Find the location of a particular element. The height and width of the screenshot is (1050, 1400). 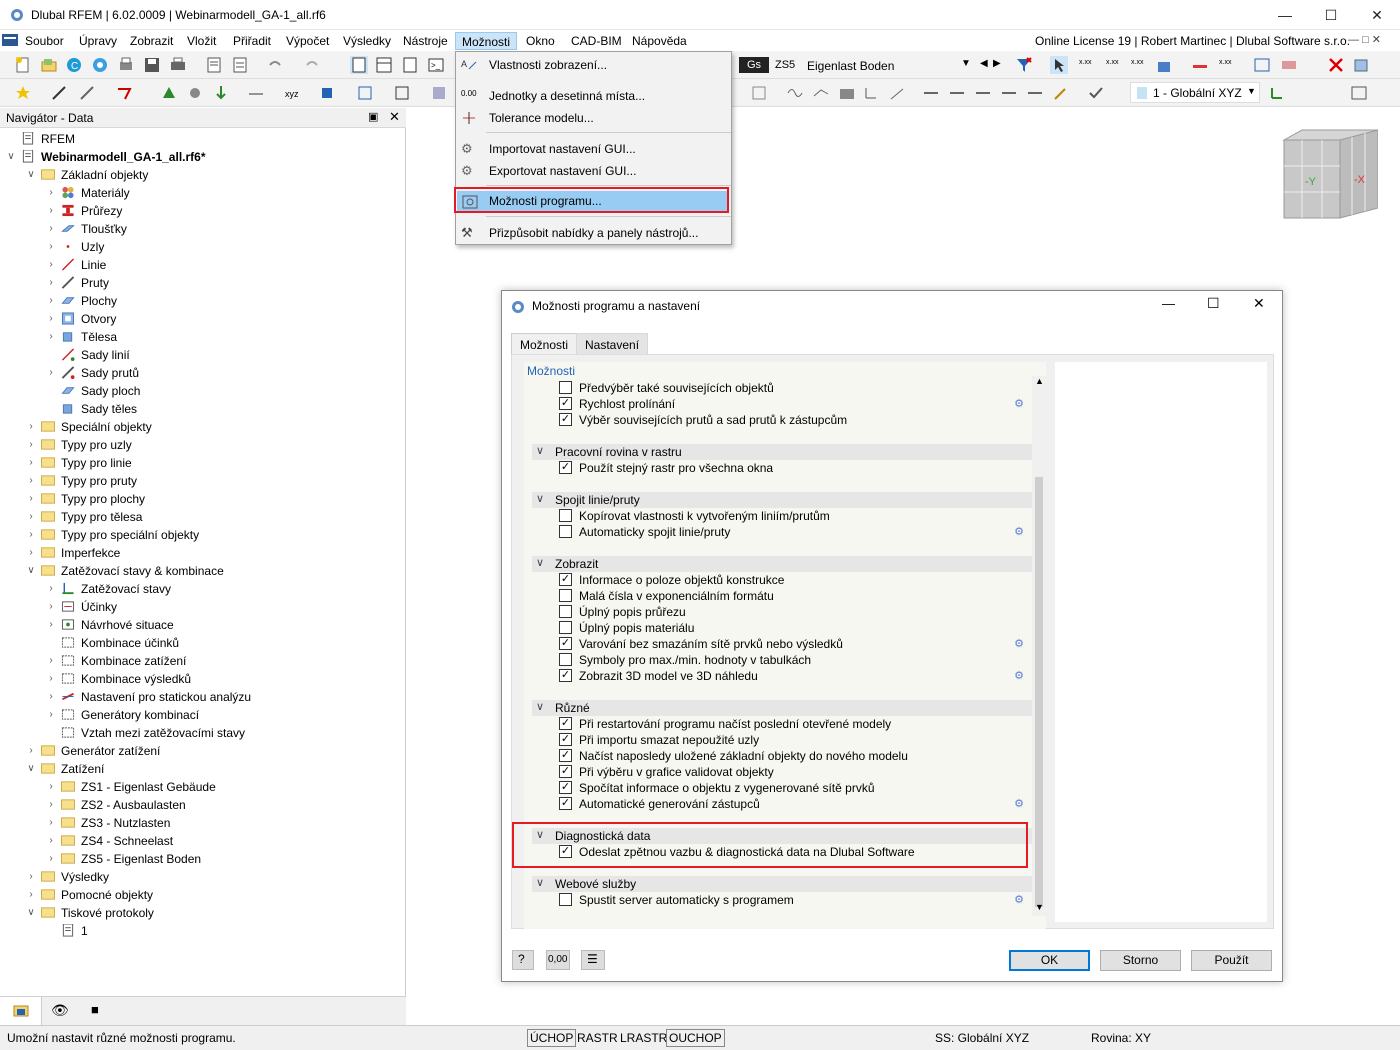

tab-data is located at coordinates (21, 1011).